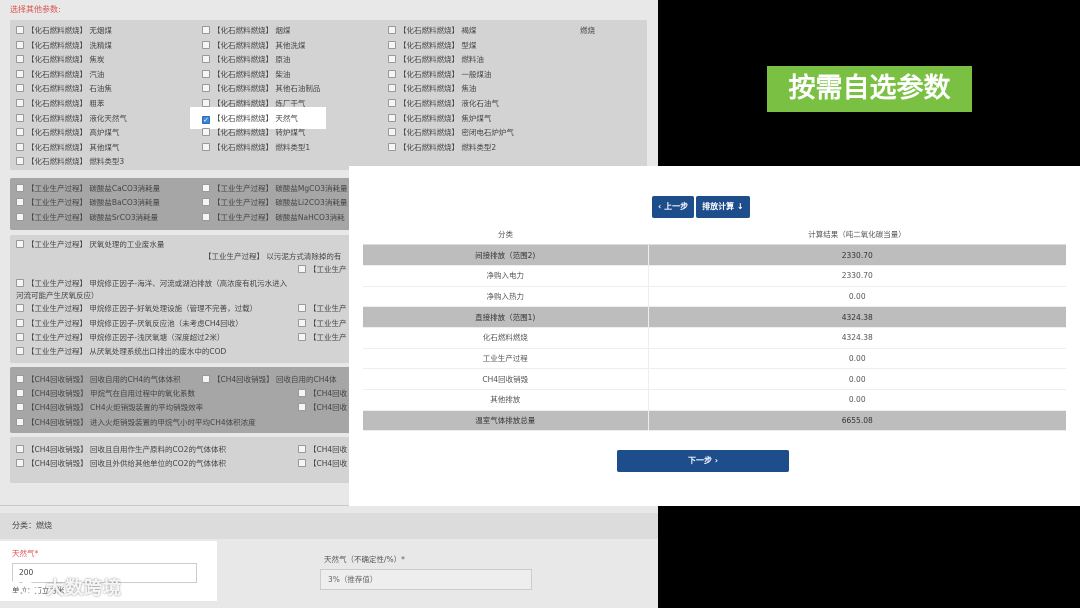 This screenshot has width=1080, height=608. Describe the element at coordinates (60, 59) in the screenshot. I see `checkbox-item: 【化石燃料燃烧】 焦炭` at that location.